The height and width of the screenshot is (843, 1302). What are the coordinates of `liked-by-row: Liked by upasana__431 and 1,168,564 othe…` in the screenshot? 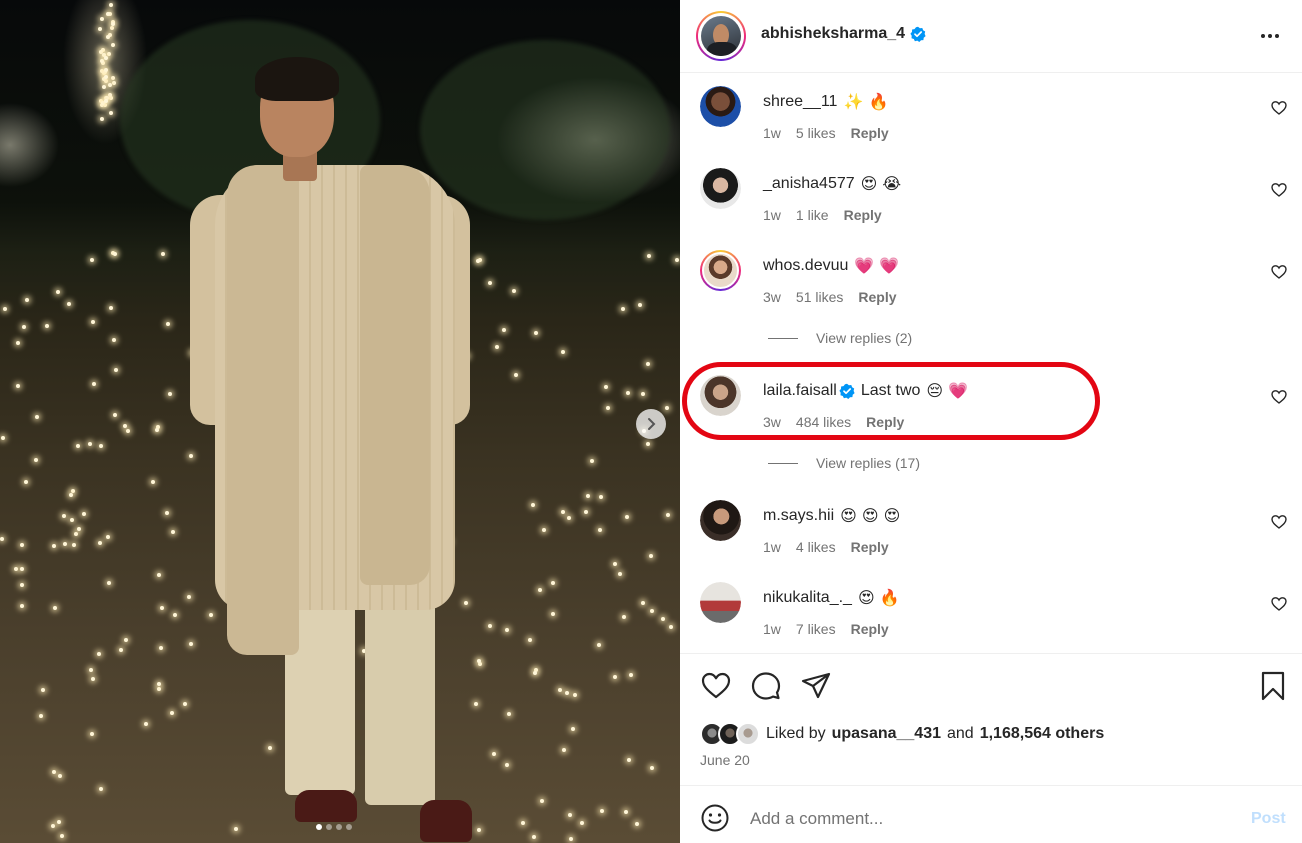 It's located at (902, 734).